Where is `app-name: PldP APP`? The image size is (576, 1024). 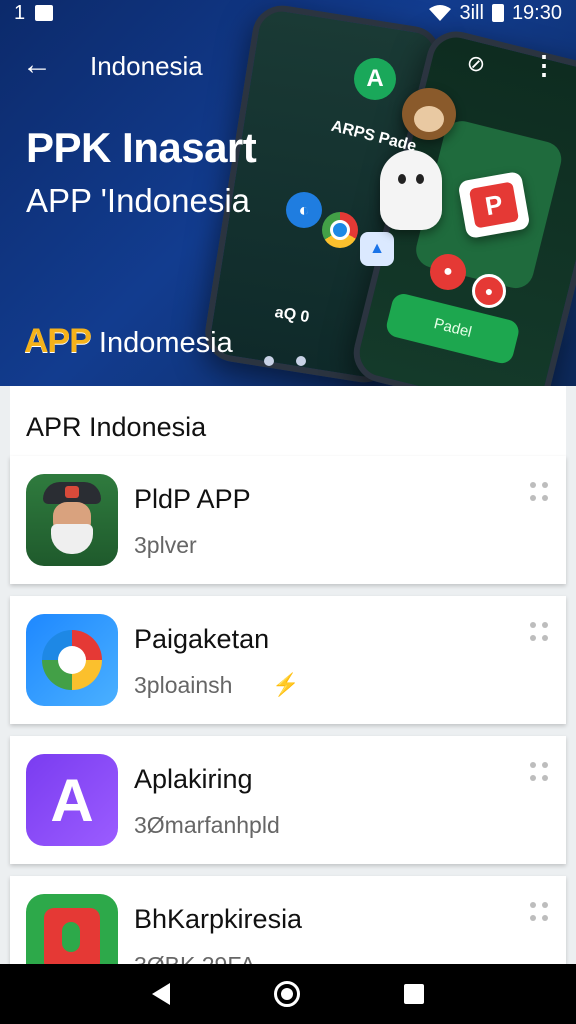
app-name: PldP APP is located at coordinates (192, 499).